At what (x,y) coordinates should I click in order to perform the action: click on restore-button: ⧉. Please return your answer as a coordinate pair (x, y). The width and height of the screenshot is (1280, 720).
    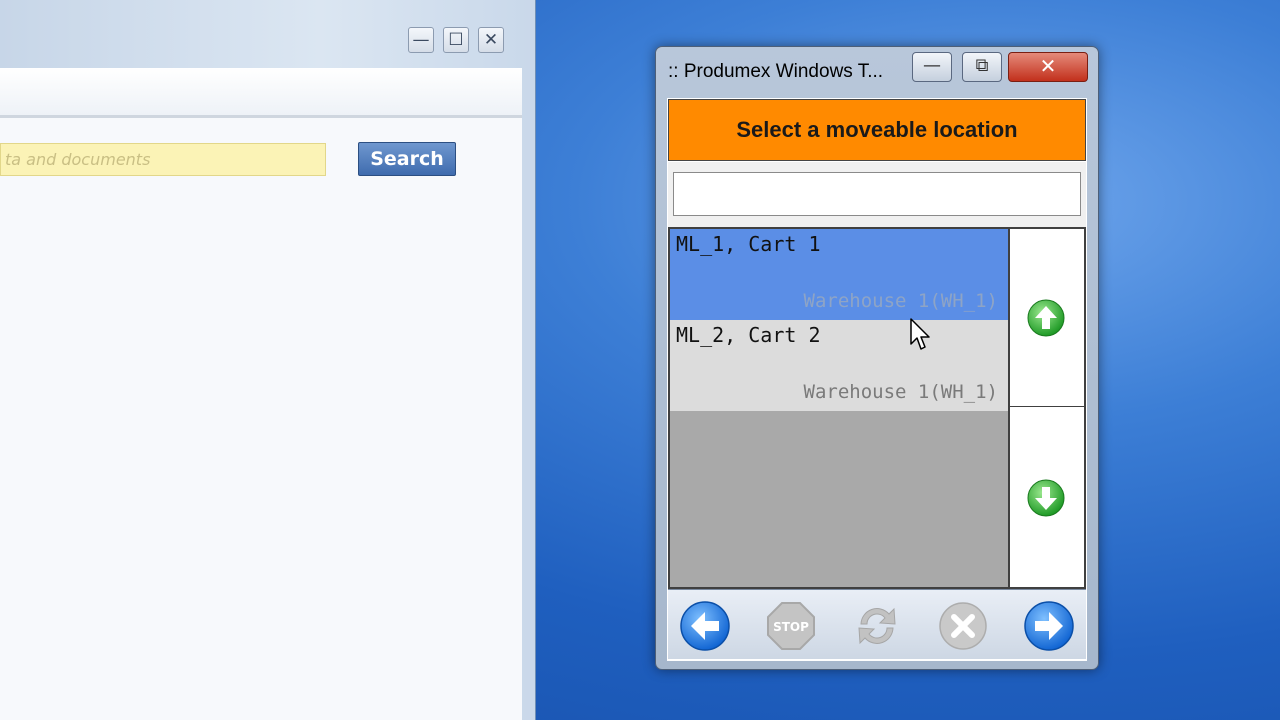
    Looking at the image, I should click on (982, 67).